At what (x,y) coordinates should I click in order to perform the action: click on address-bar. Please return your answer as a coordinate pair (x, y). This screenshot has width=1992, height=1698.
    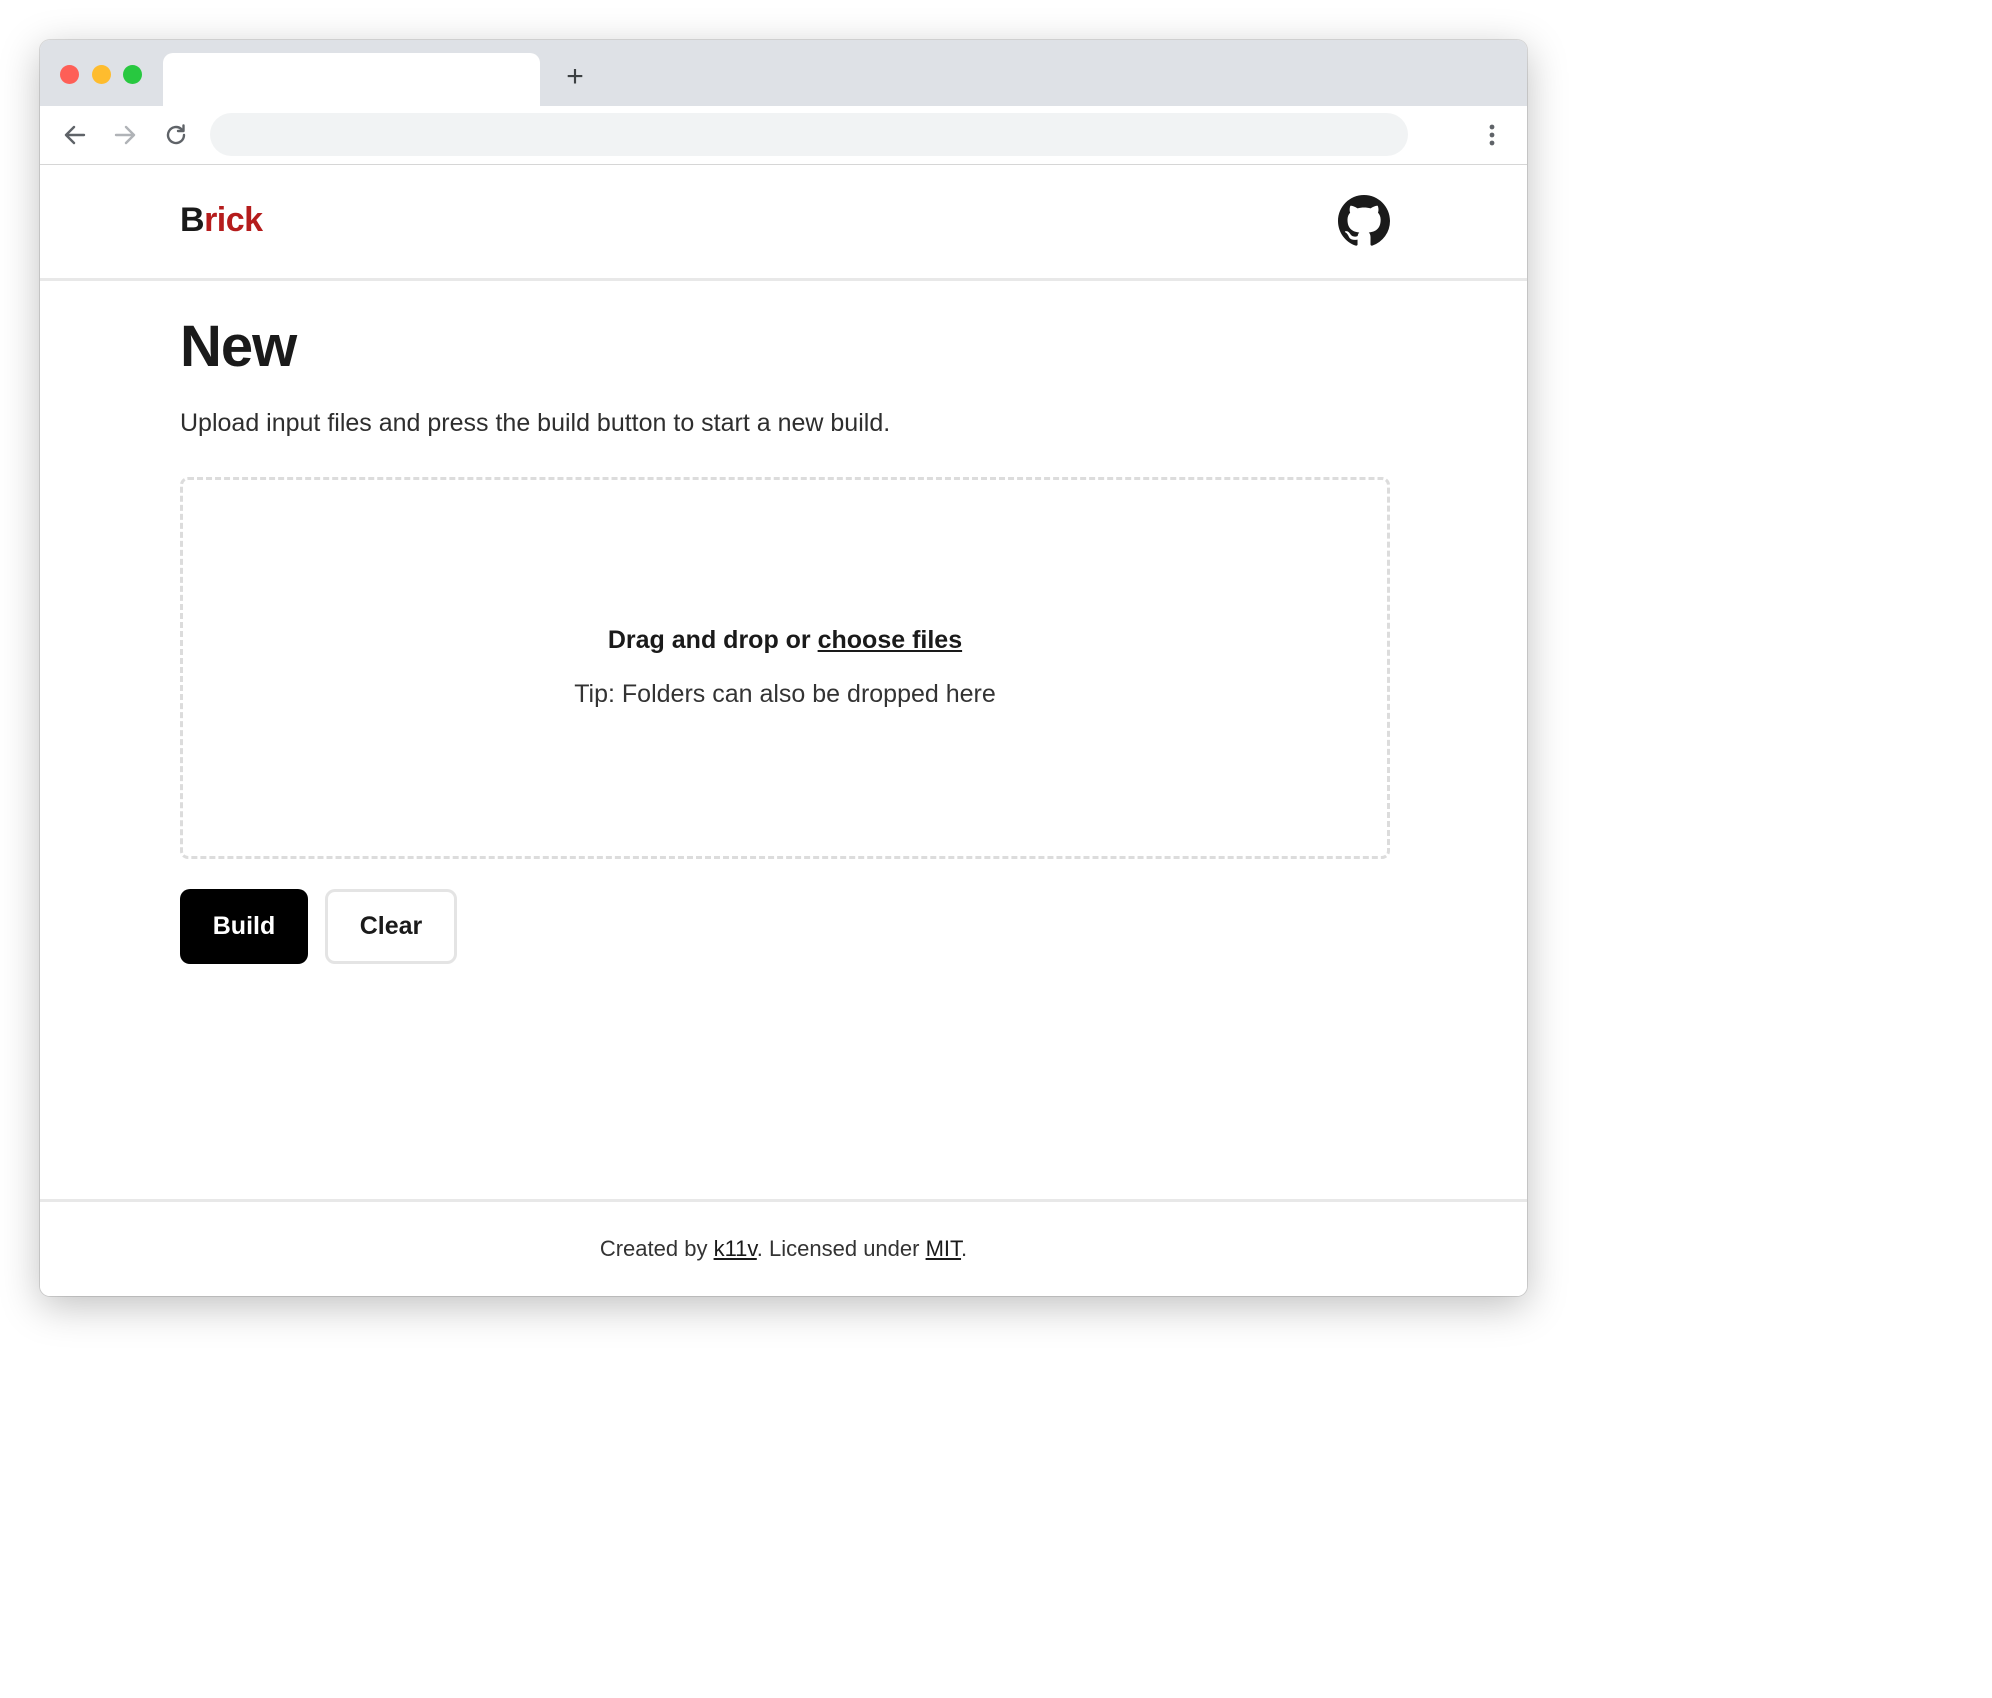
    Looking at the image, I should click on (809, 134).